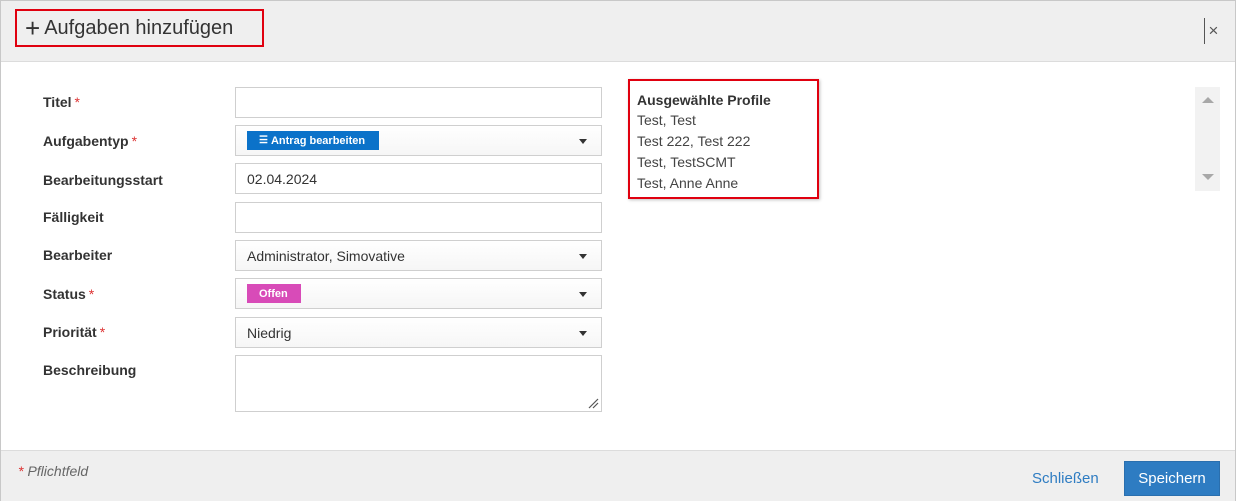  What do you see at coordinates (78, 255) in the screenshot?
I see `bearbeiter-label: Bearbeiter` at bounding box center [78, 255].